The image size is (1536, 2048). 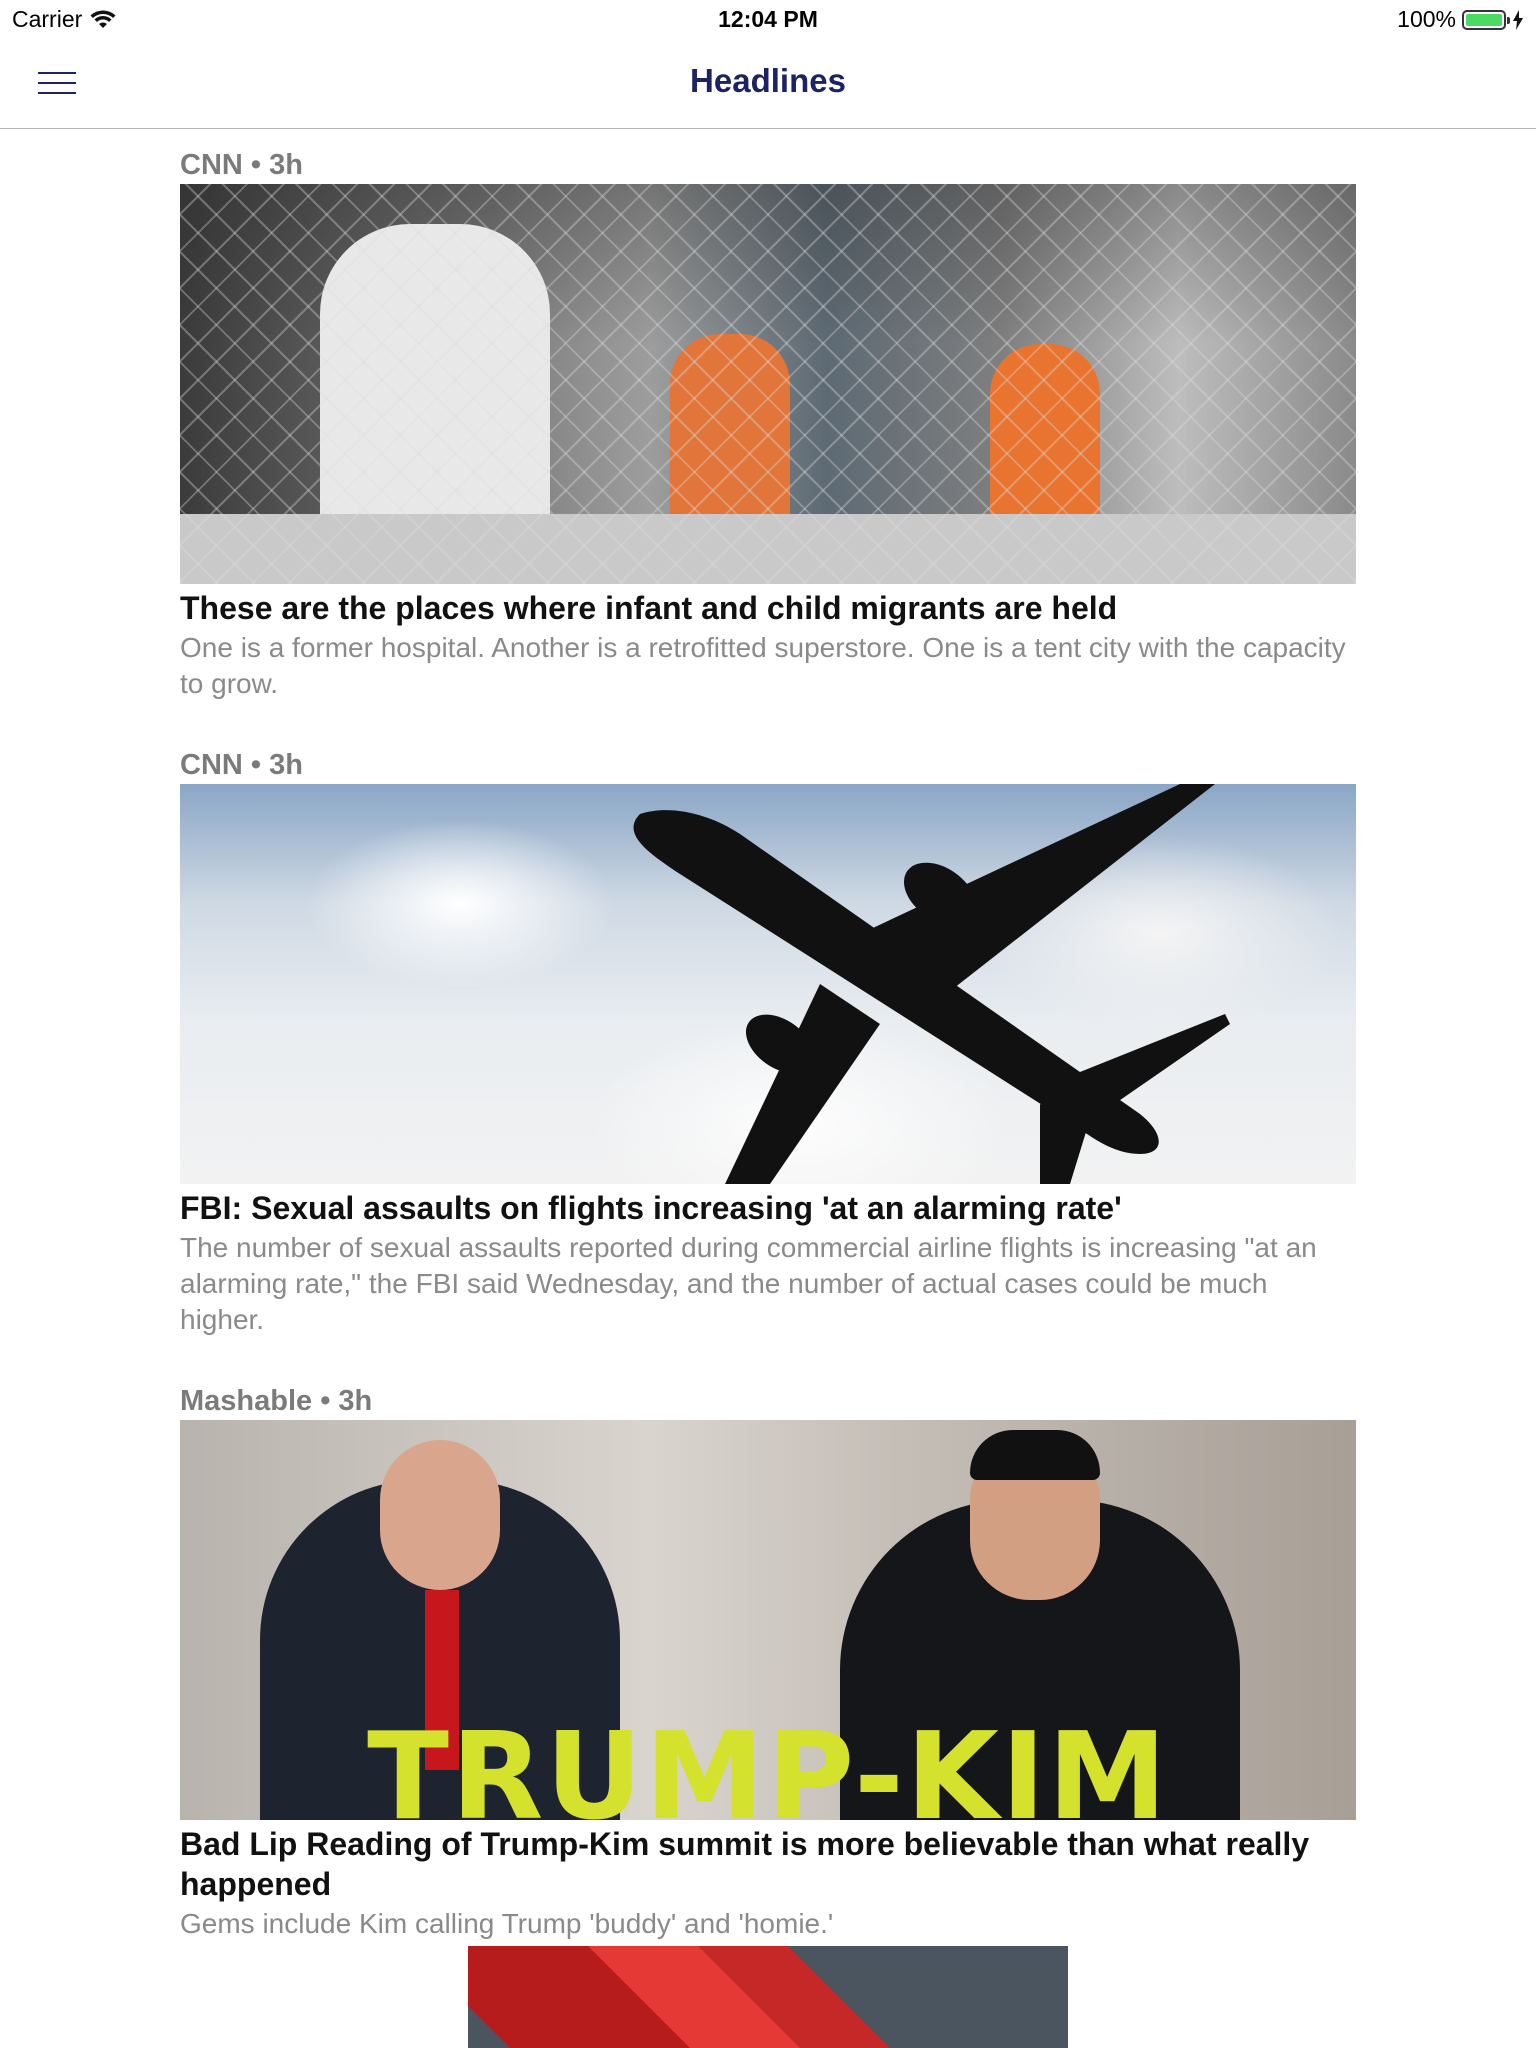 I want to click on page-title: Headlines, so click(x=768, y=80).